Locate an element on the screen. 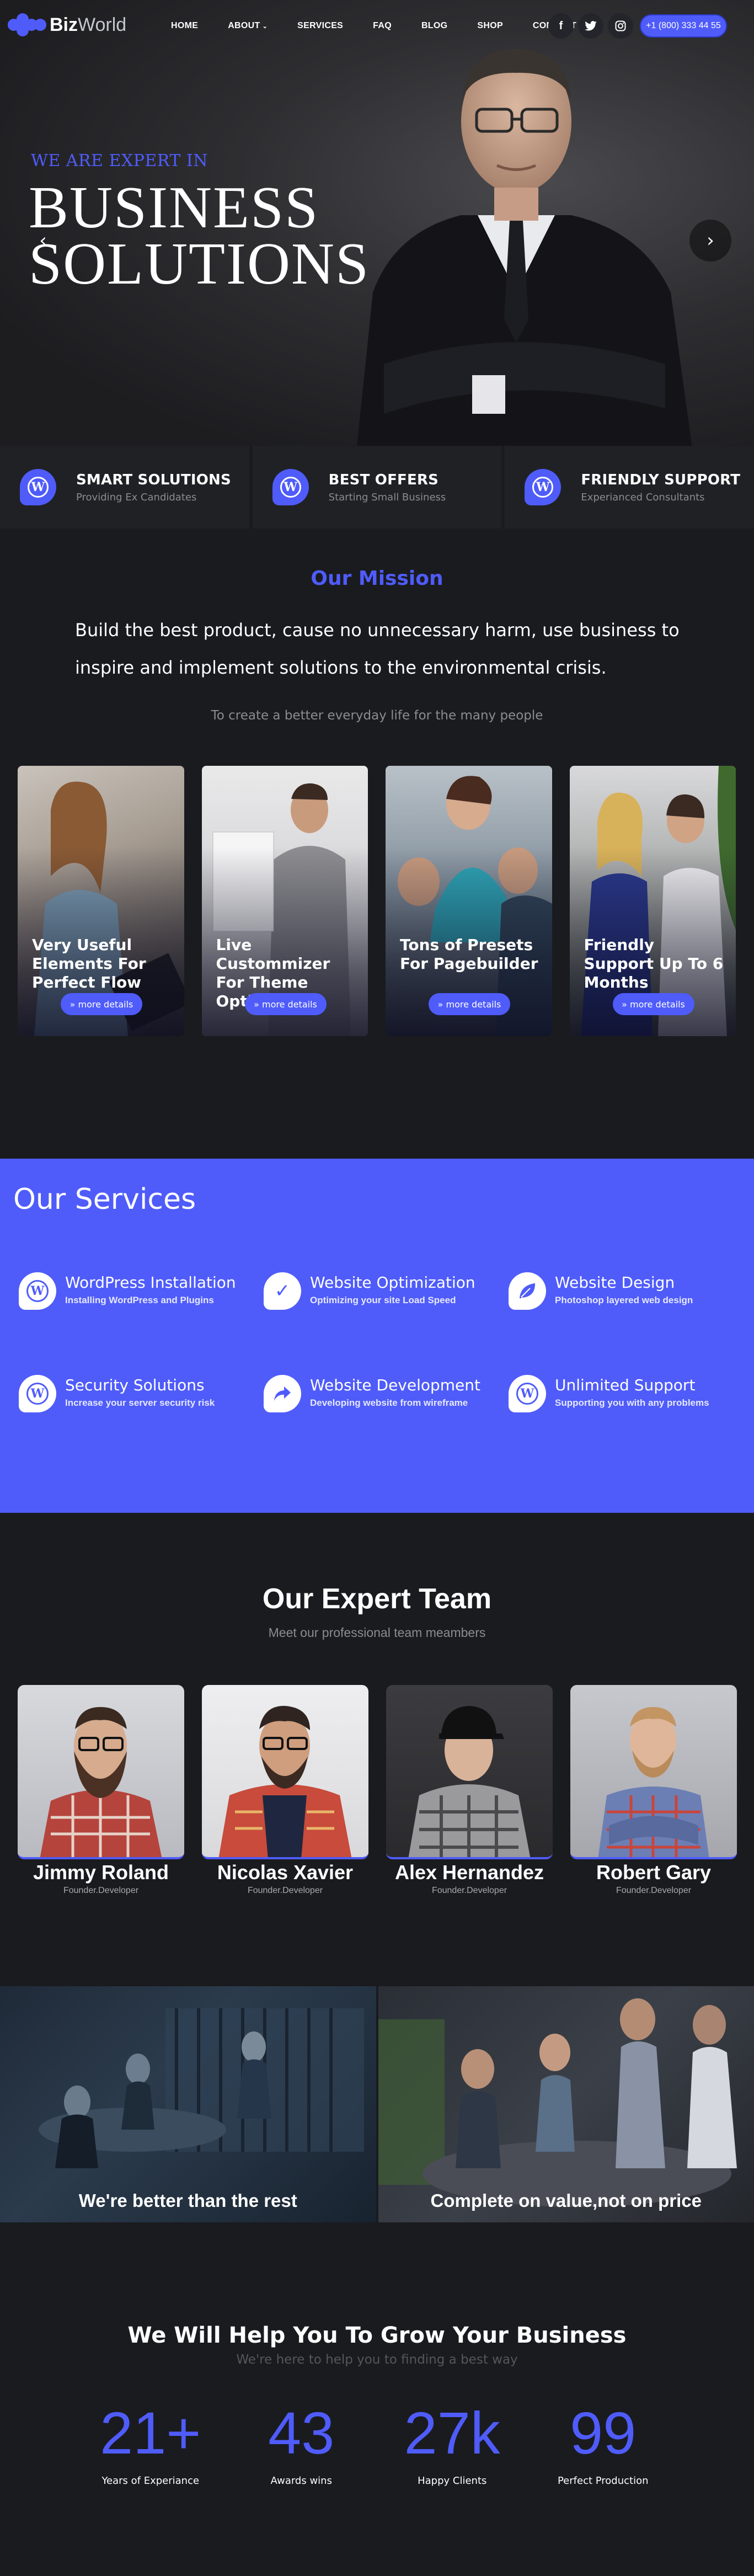  office-meeting-image is located at coordinates (201, 2088).